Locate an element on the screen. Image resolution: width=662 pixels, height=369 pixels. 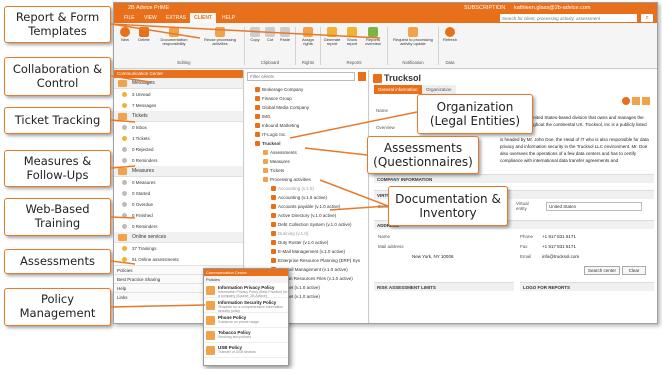
tree-item: IMG is located at coordinates (263, 116).